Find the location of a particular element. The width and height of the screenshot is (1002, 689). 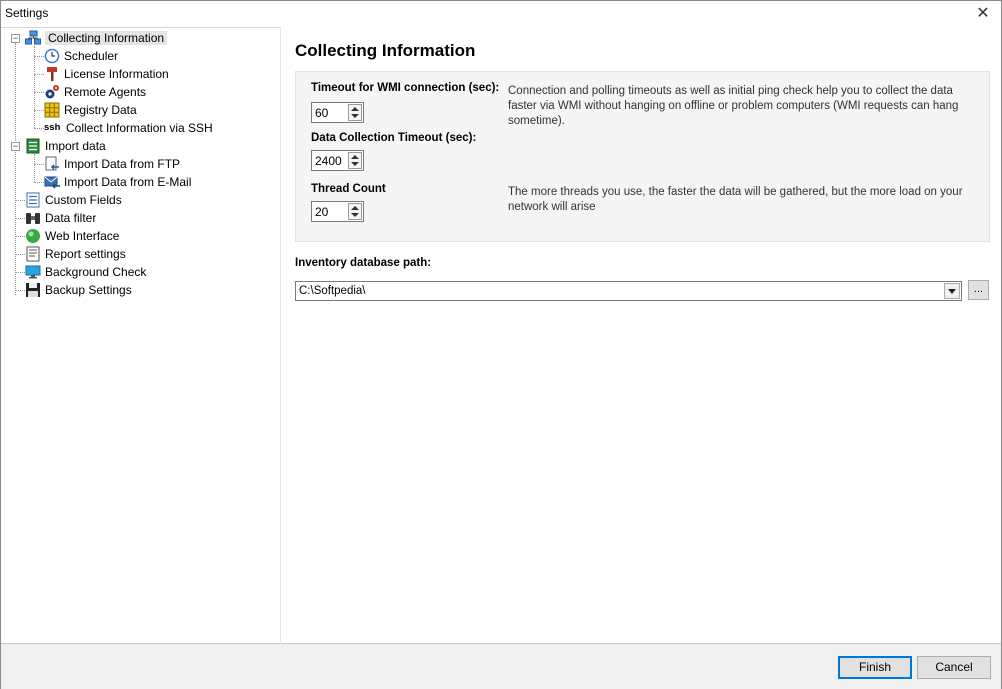

collection-timeout-label: Data Collection Timeout (sec): is located at coordinates (394, 138).